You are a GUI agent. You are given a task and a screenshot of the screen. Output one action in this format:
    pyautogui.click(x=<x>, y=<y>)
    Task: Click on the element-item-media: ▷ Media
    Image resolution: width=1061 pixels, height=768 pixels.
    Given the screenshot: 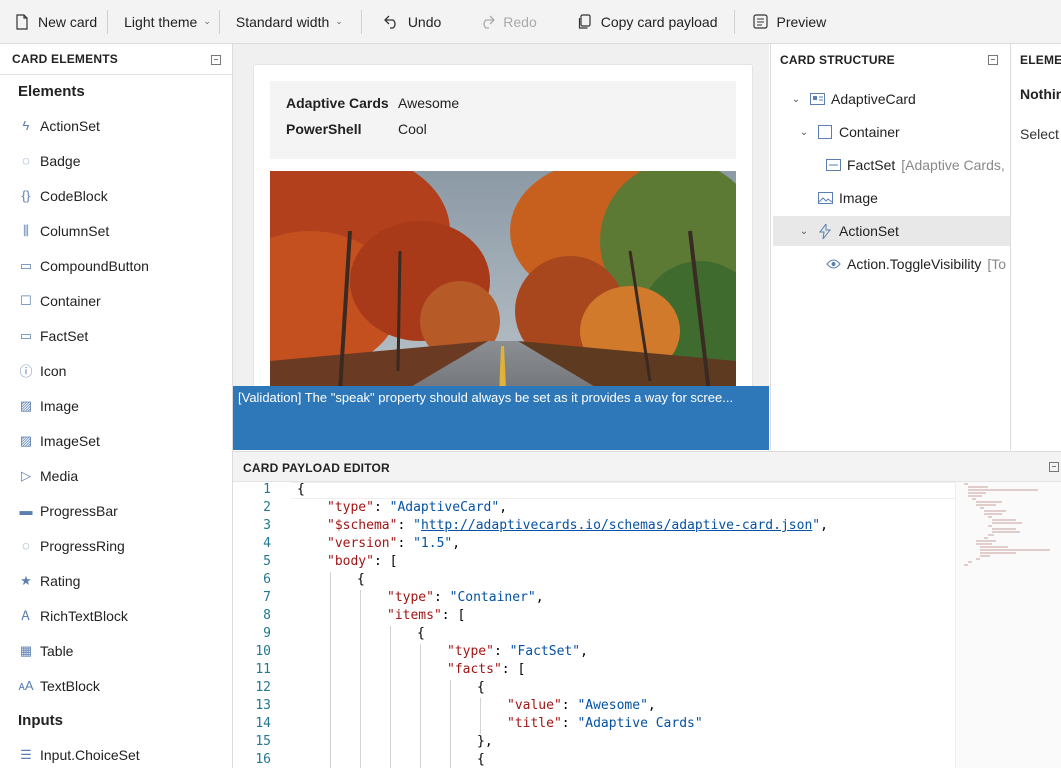 What is the action you would take?
    pyautogui.click(x=116, y=475)
    